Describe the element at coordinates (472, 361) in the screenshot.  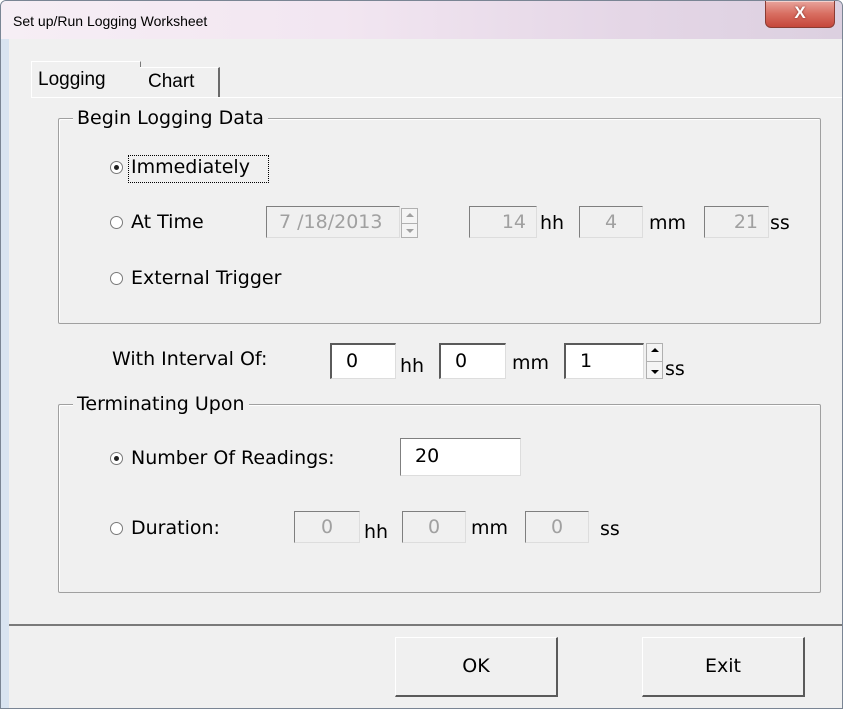
I see `interval-mm-field: 0` at that location.